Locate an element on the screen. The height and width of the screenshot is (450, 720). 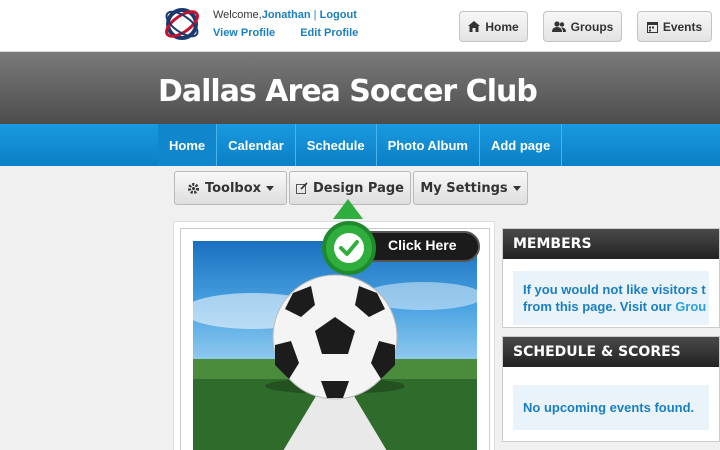
nav-item-schedule: Schedule is located at coordinates (336, 145).